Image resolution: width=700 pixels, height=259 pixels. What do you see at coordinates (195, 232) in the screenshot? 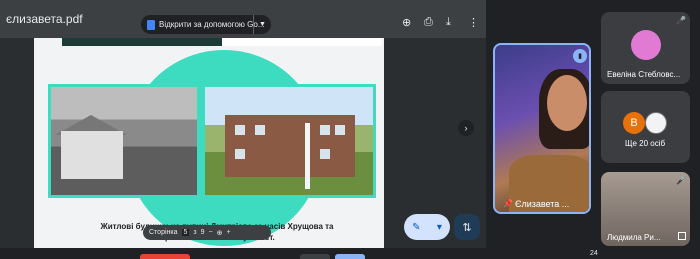
I see `page-separator: з` at bounding box center [195, 232].